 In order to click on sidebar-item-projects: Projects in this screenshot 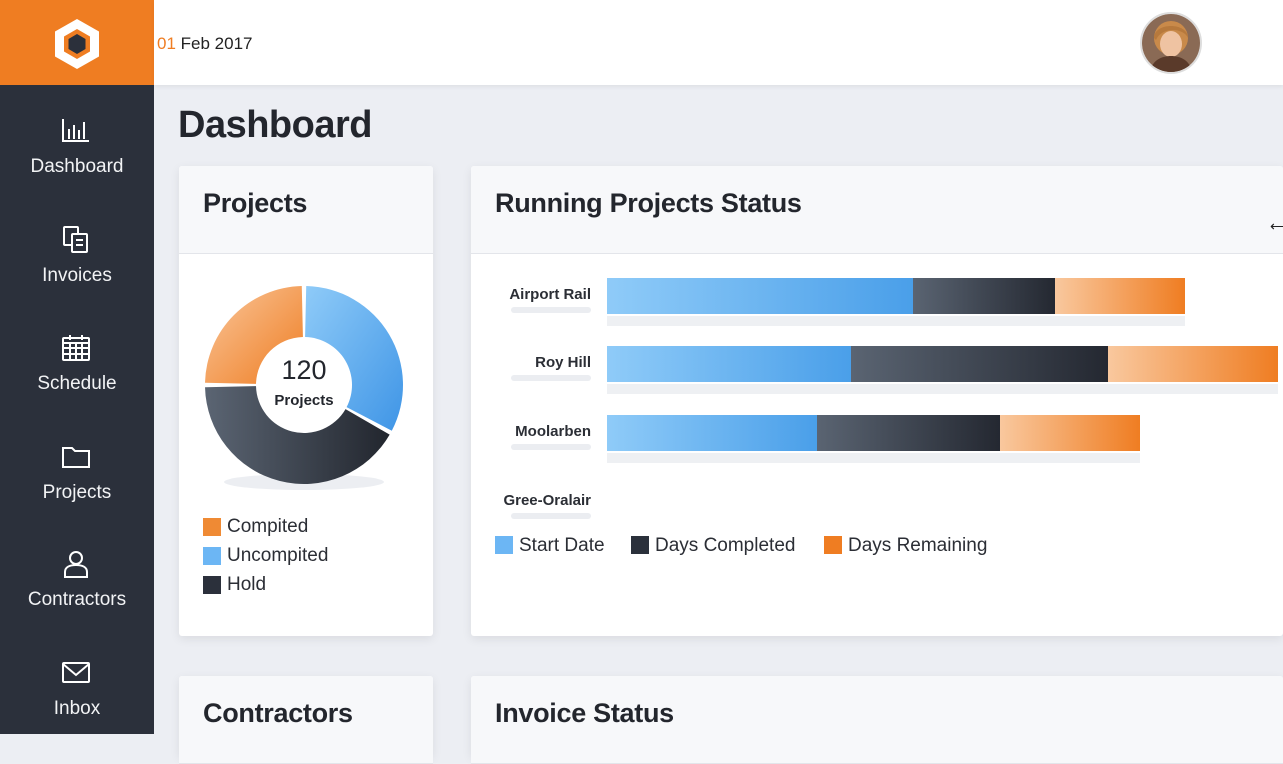, I will do `click(77, 490)`.